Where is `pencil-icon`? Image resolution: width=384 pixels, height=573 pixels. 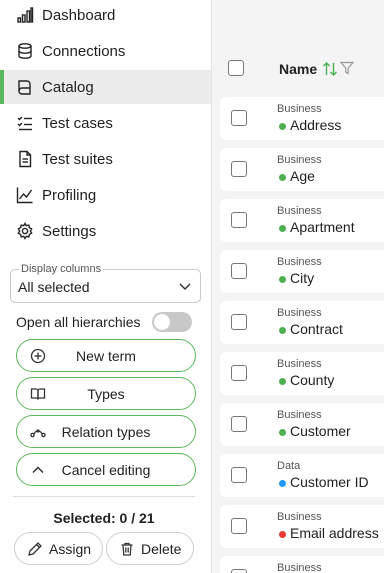 pencil-icon is located at coordinates (35, 549).